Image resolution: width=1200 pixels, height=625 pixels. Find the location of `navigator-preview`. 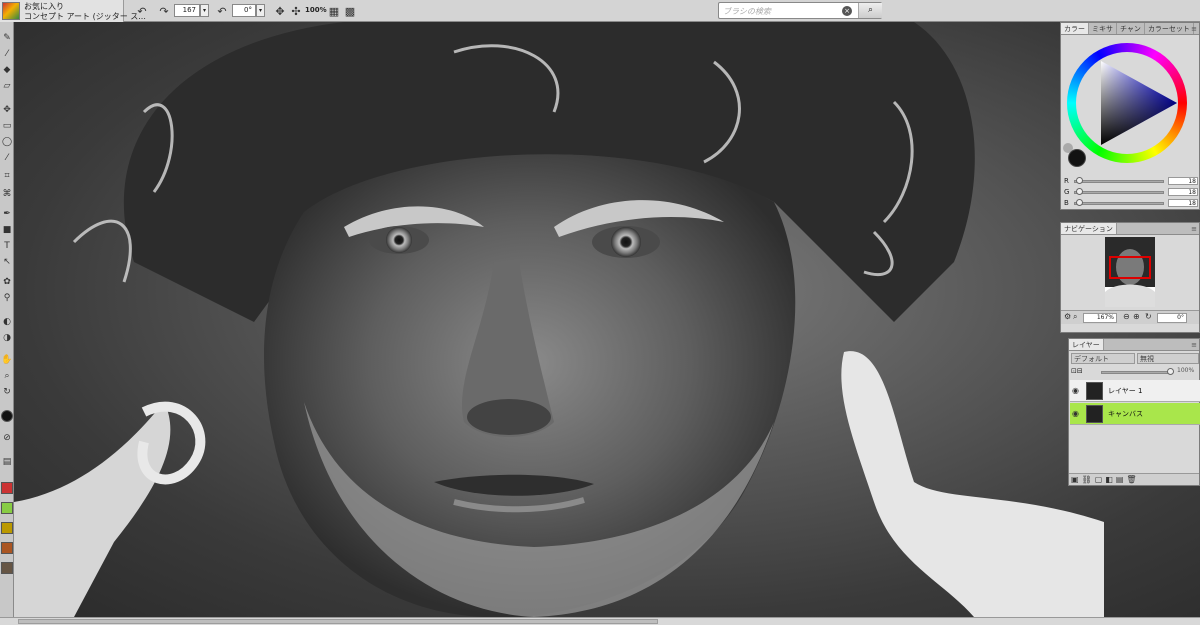

navigator-preview is located at coordinates (1130, 272).